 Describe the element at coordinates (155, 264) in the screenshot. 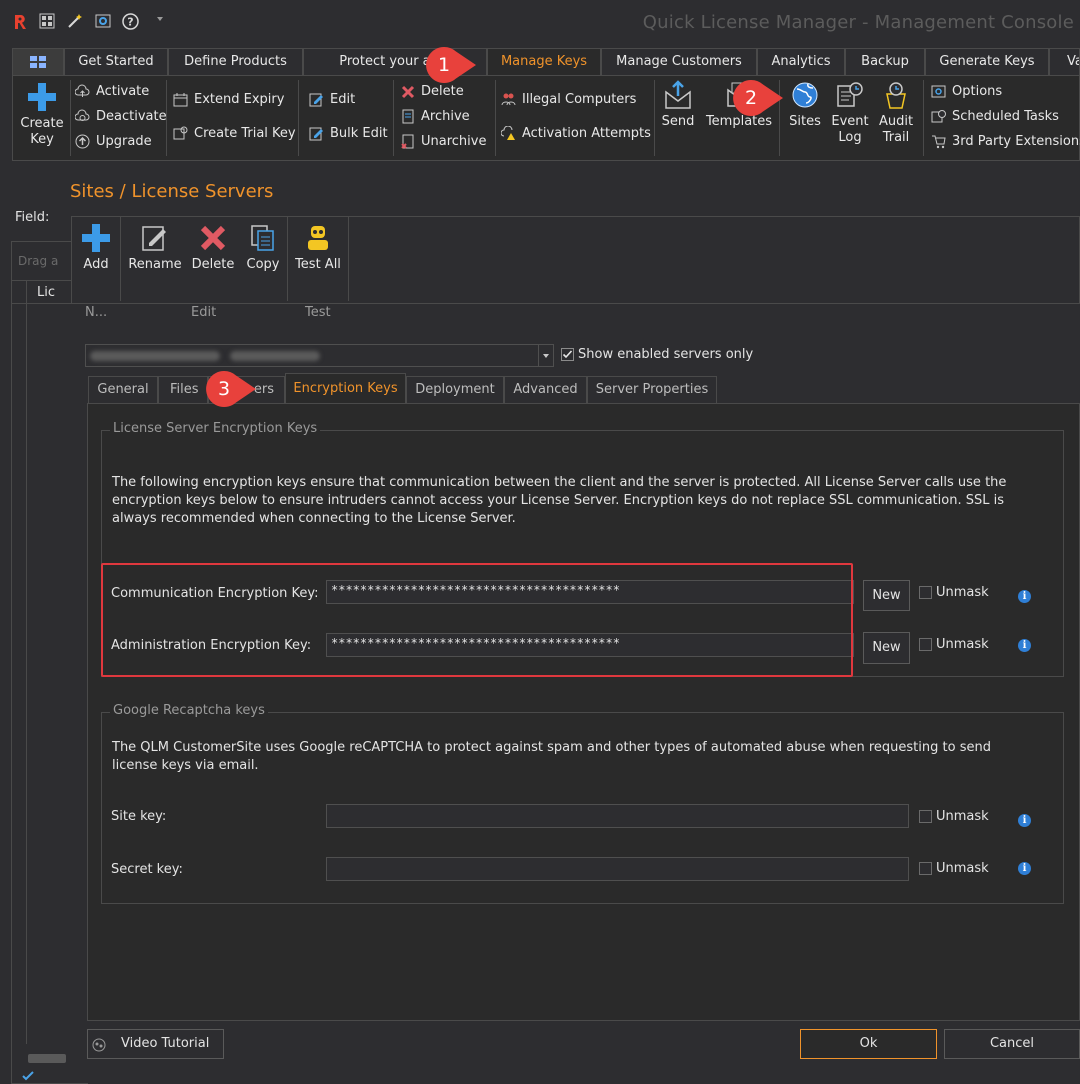

I see `rename-label: Rename` at that location.